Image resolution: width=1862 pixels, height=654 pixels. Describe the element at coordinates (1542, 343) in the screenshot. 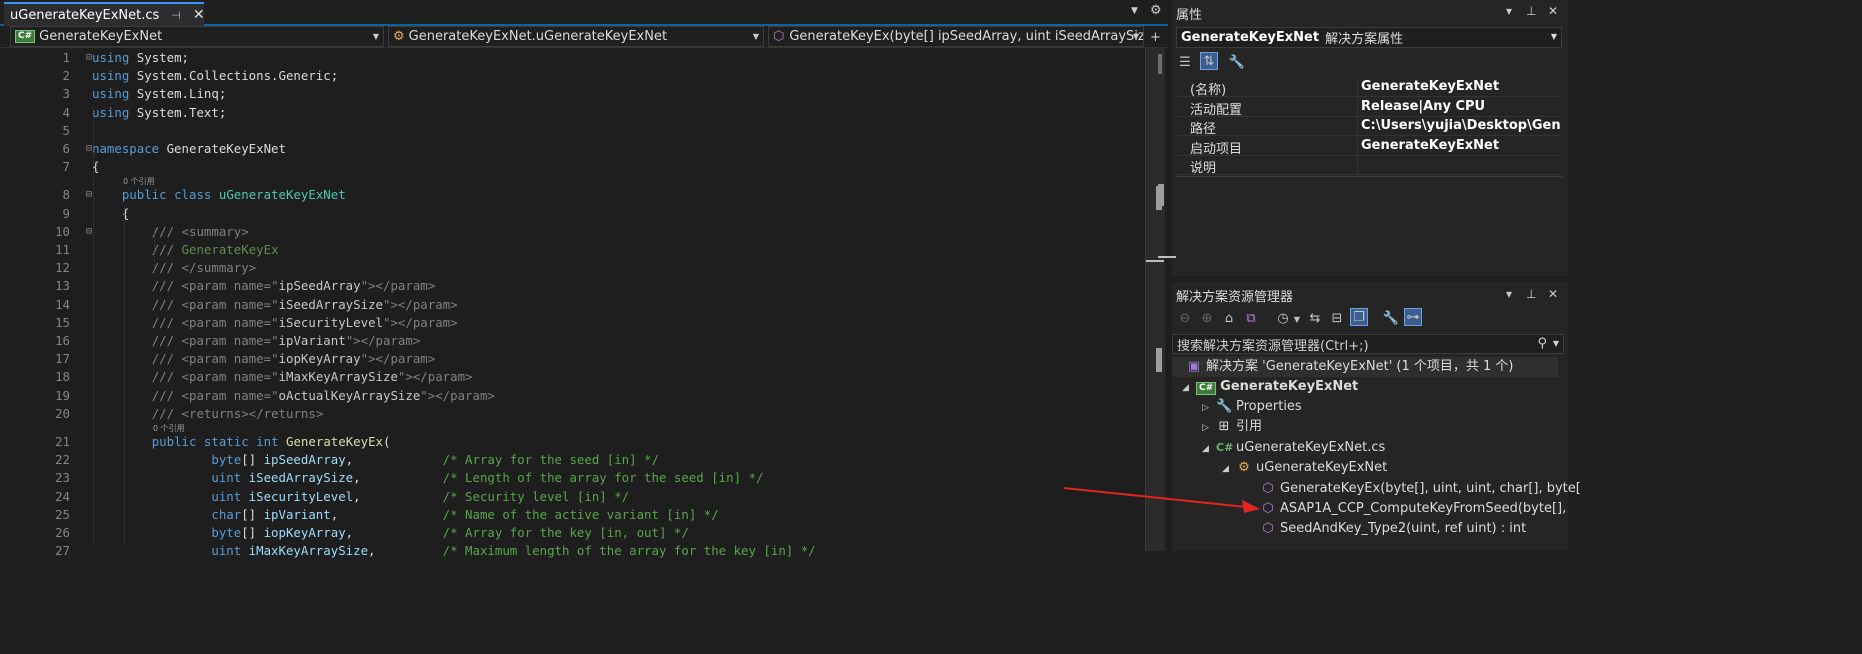

I see `search-icon: ⚲` at that location.